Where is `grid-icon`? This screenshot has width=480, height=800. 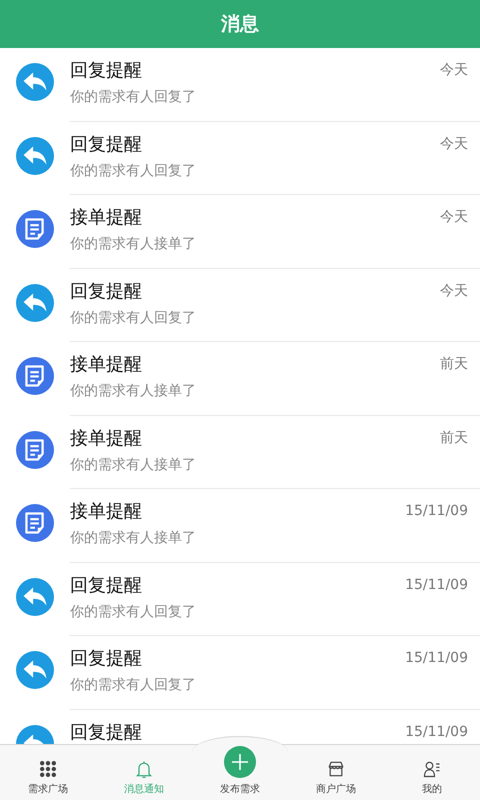 grid-icon is located at coordinates (48, 769).